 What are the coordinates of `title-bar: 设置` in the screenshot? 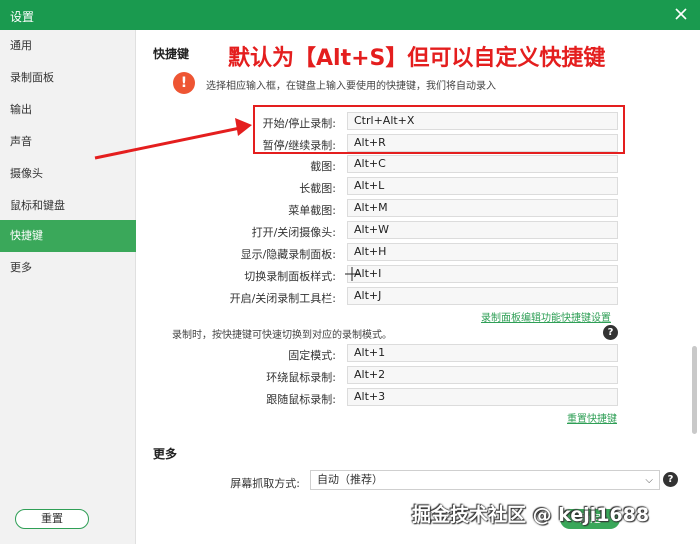 It's located at (350, 15).